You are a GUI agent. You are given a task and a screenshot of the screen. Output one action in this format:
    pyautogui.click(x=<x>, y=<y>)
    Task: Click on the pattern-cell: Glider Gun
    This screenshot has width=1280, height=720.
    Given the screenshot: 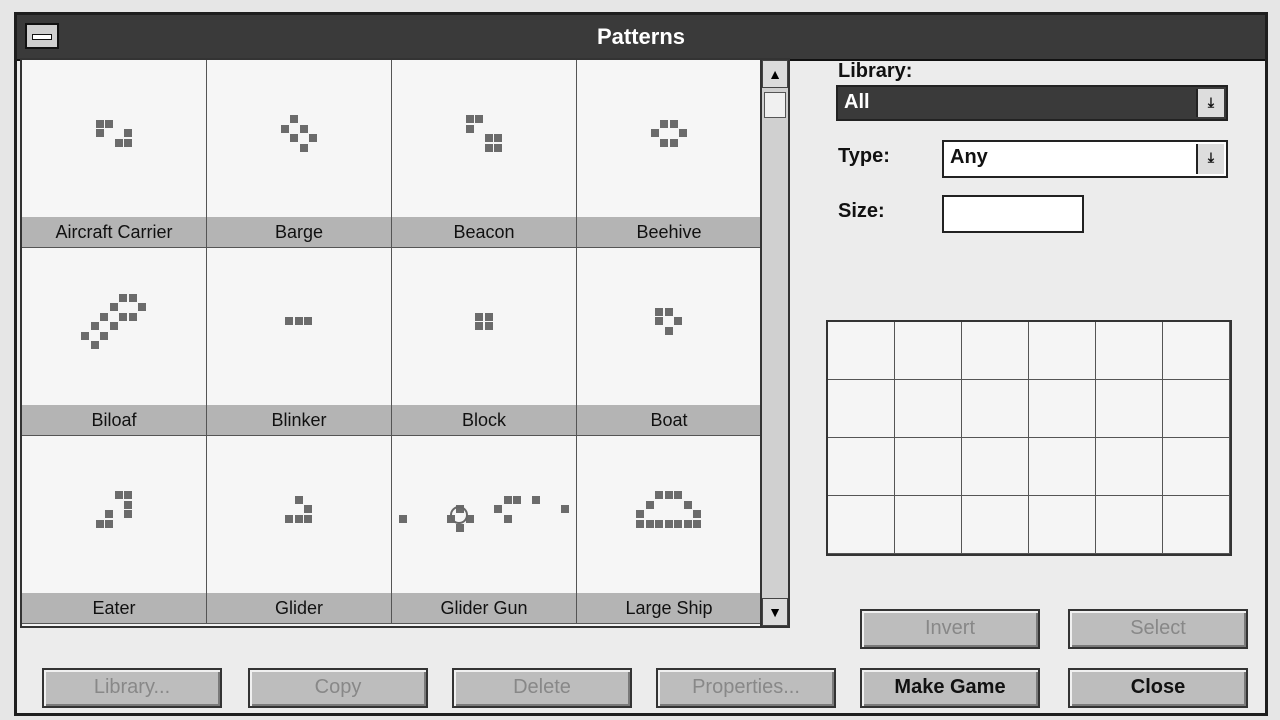 What is the action you would take?
    pyautogui.click(x=484, y=530)
    